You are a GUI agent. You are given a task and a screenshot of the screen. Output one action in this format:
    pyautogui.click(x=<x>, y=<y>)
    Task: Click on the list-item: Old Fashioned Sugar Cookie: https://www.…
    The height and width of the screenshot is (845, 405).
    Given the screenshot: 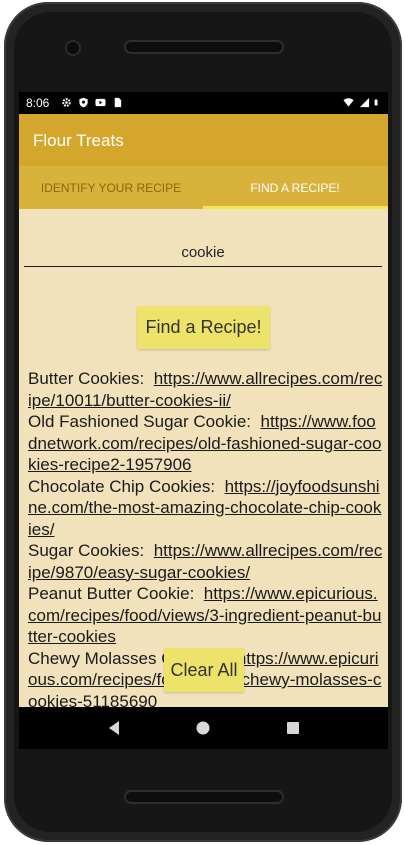 What is the action you would take?
    pyautogui.click(x=206, y=443)
    